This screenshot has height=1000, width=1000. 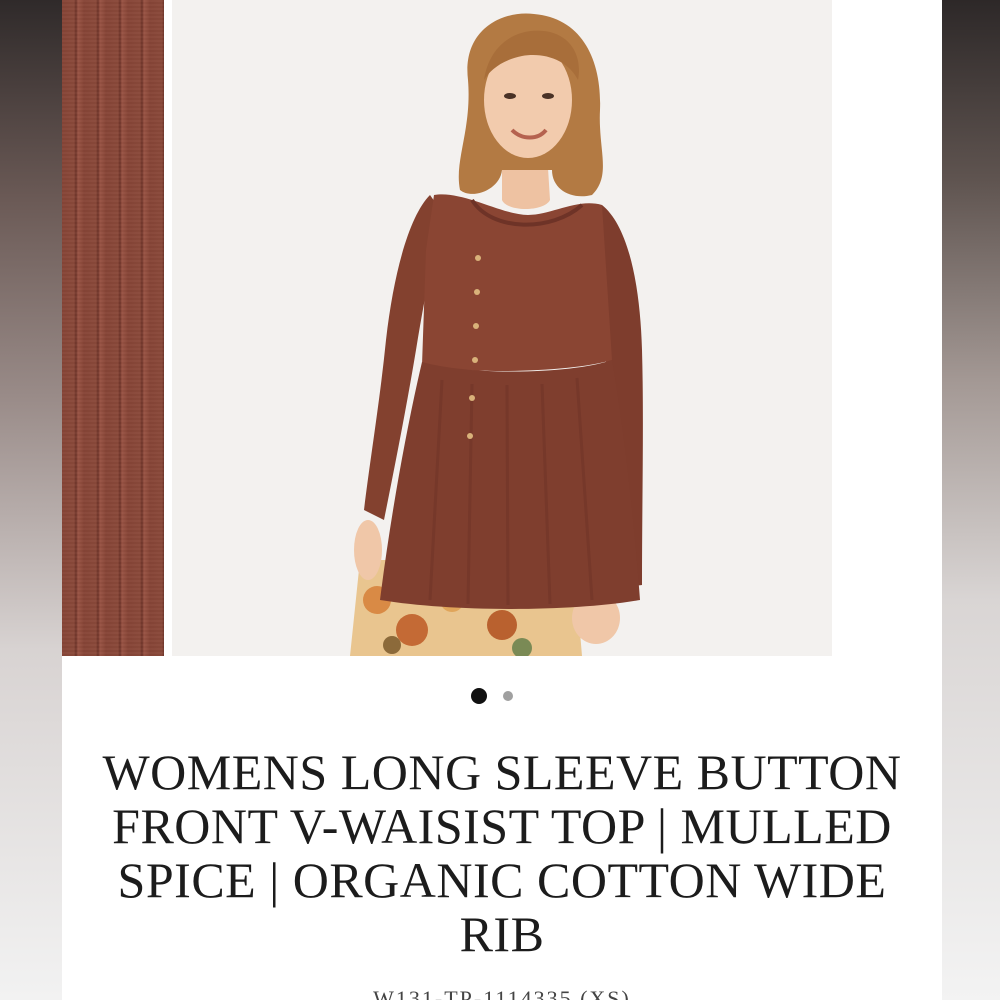 I want to click on gallery-pagination, so click(x=502, y=696).